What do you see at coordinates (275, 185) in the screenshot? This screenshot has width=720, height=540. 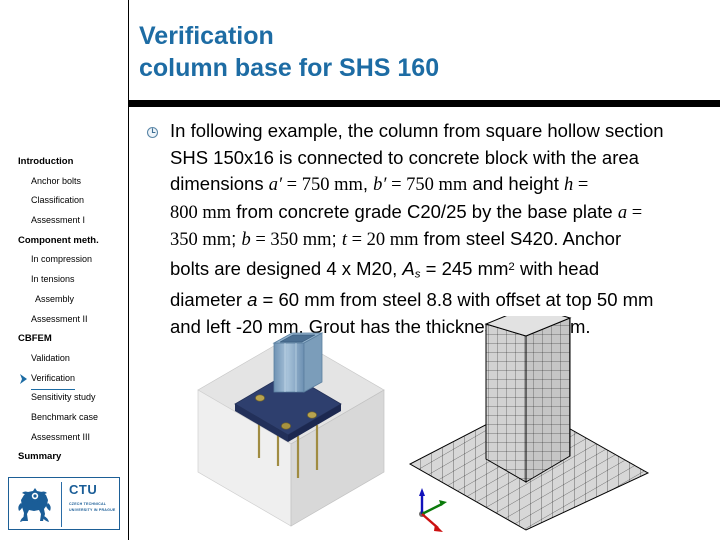 I see `text-run: a′` at bounding box center [275, 185].